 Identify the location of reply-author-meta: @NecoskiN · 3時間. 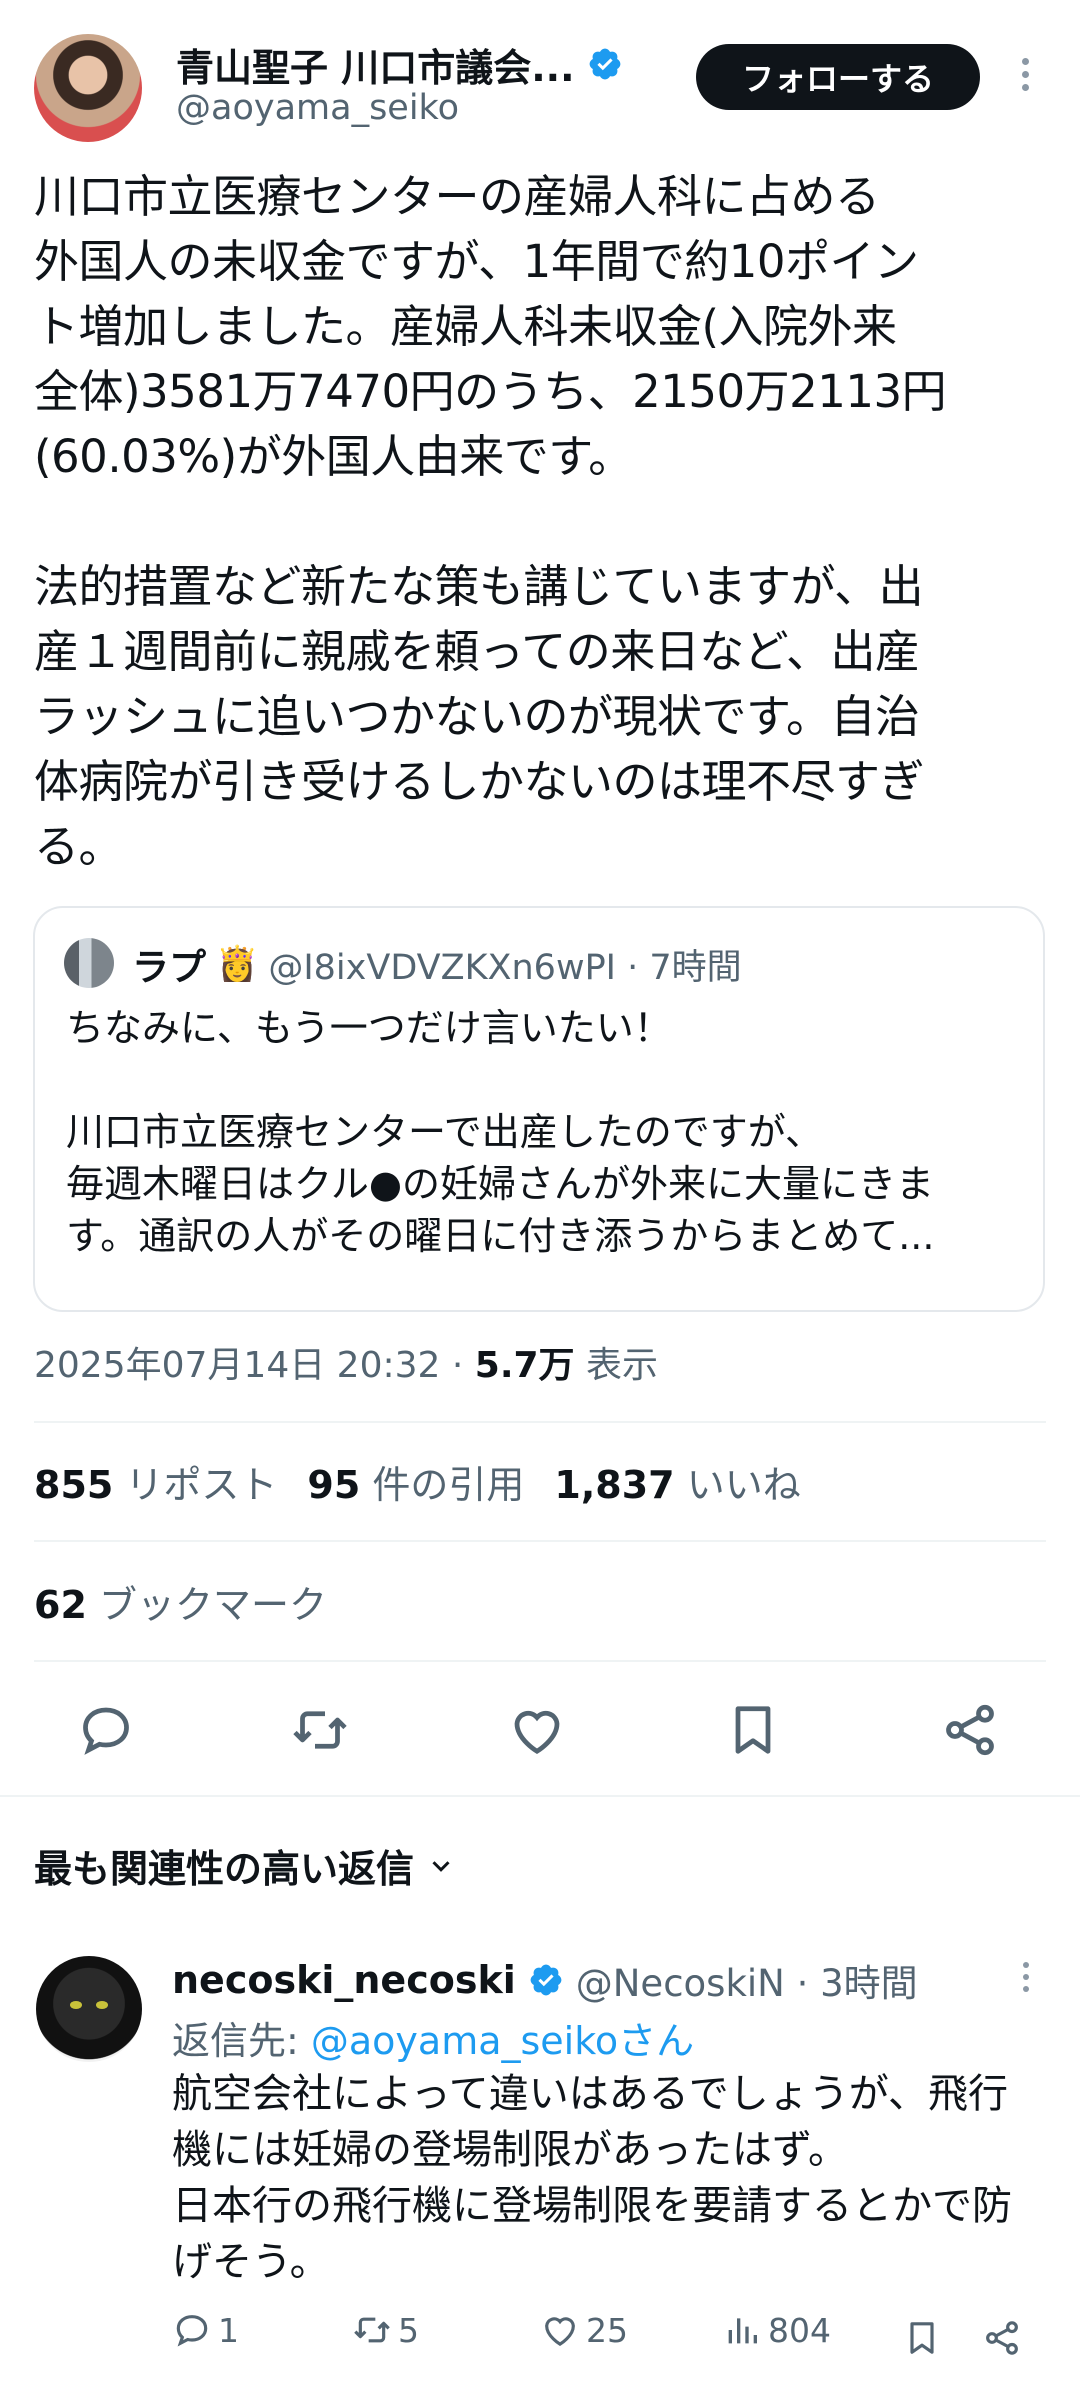
(747, 1980).